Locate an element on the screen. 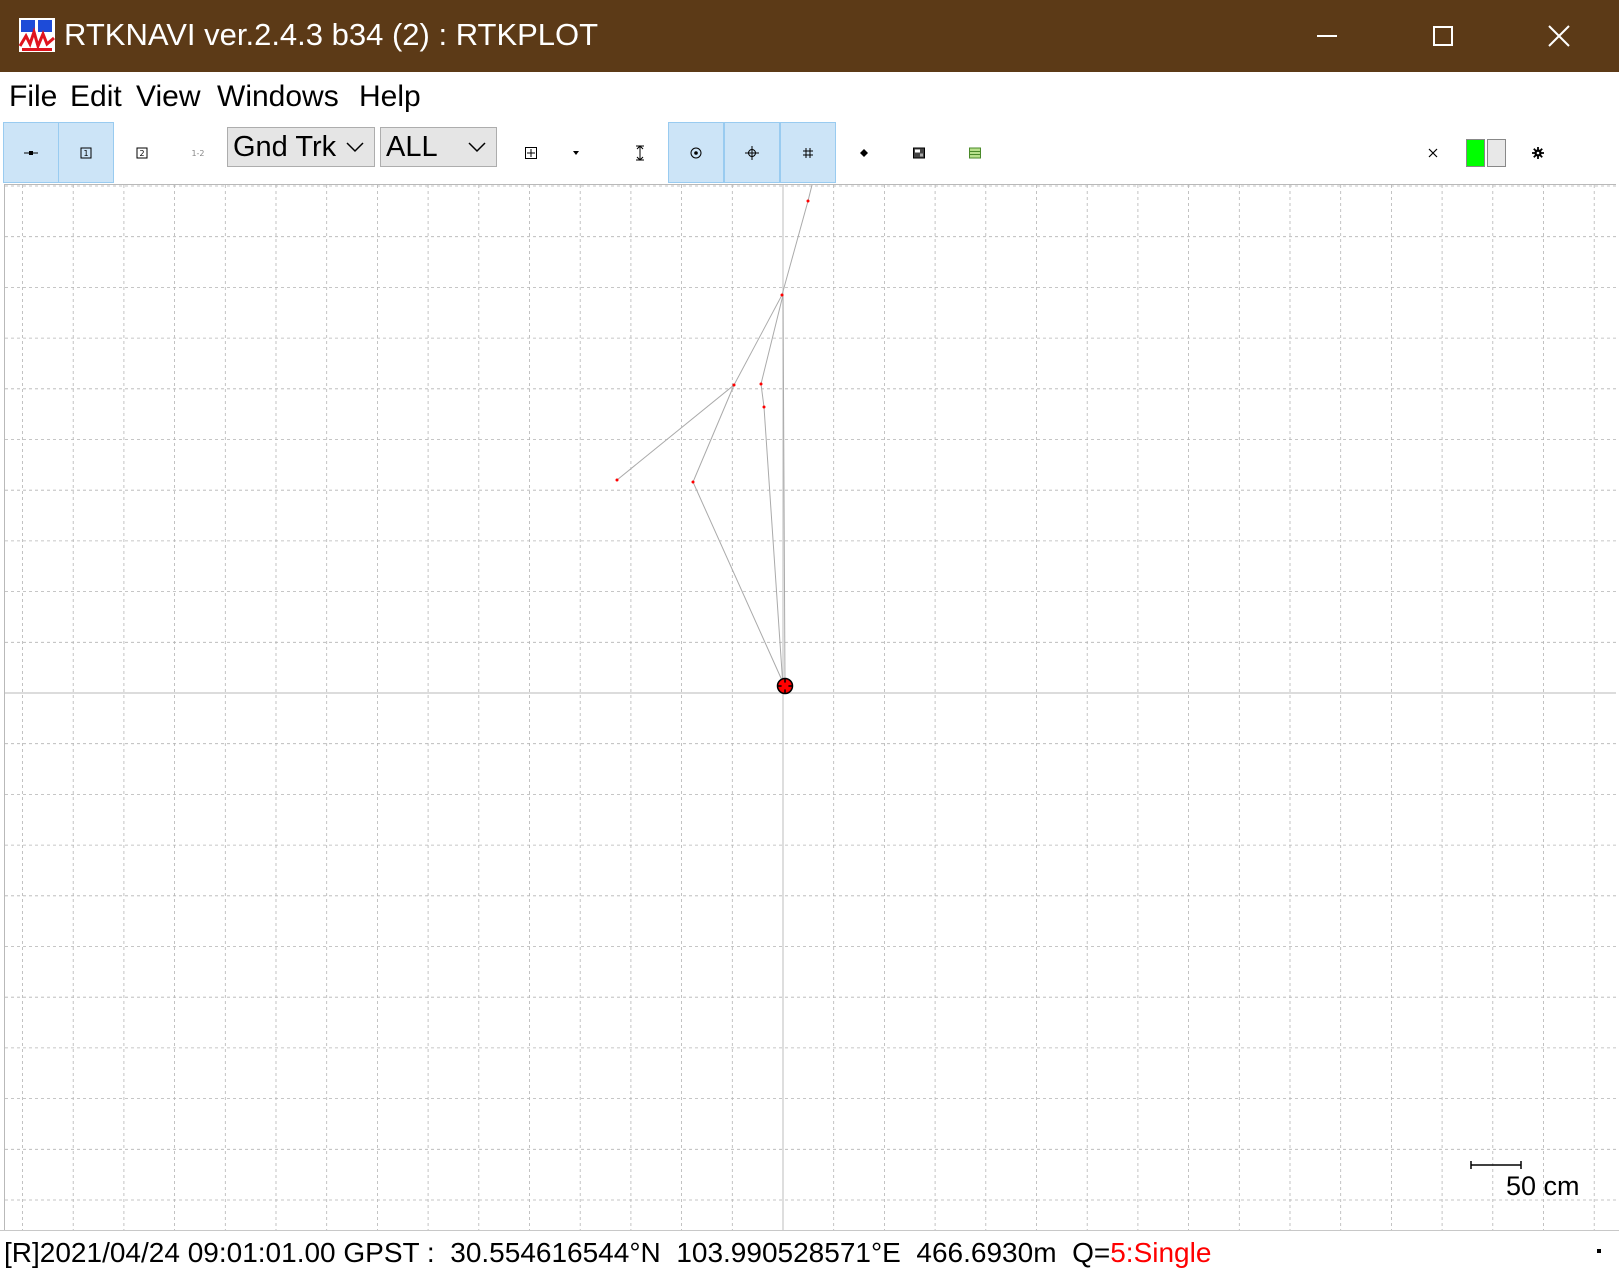 This screenshot has width=1619, height=1277. plot-type-select: Gnd Trk is located at coordinates (301, 147).